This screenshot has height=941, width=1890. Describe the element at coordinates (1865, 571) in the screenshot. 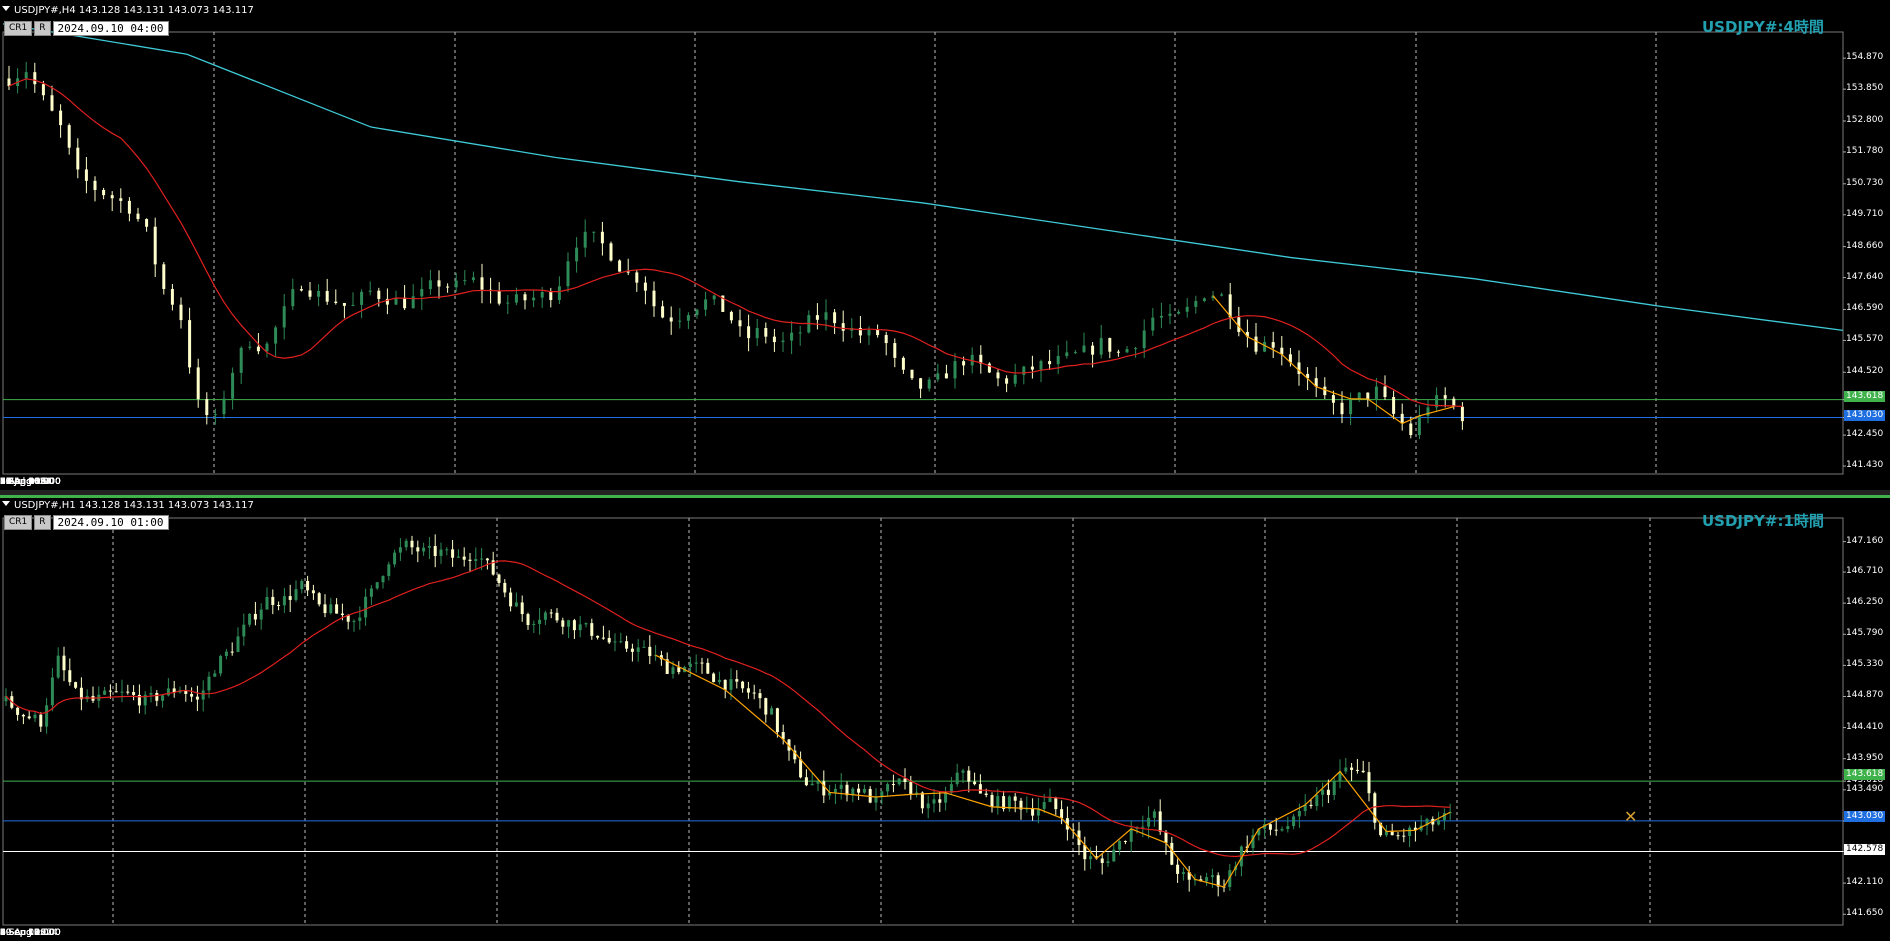

I see `price-tick-label: 146.710` at that location.